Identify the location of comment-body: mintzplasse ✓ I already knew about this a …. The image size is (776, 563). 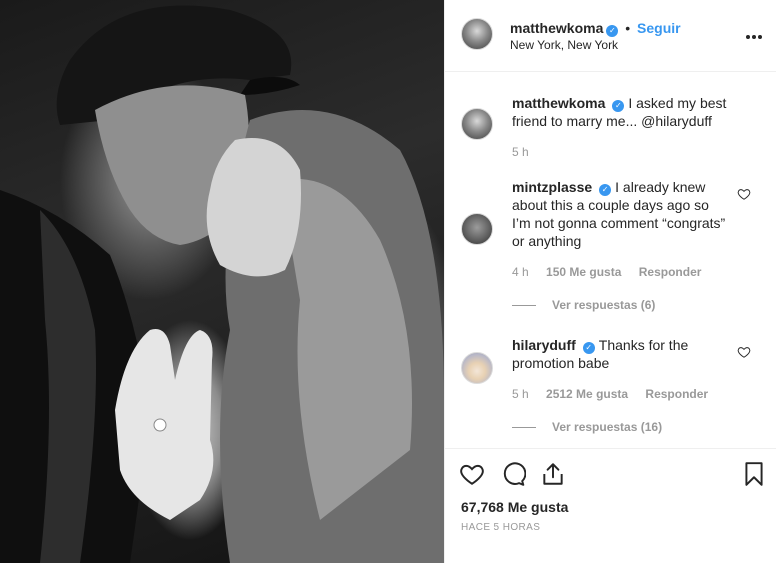
(619, 214).